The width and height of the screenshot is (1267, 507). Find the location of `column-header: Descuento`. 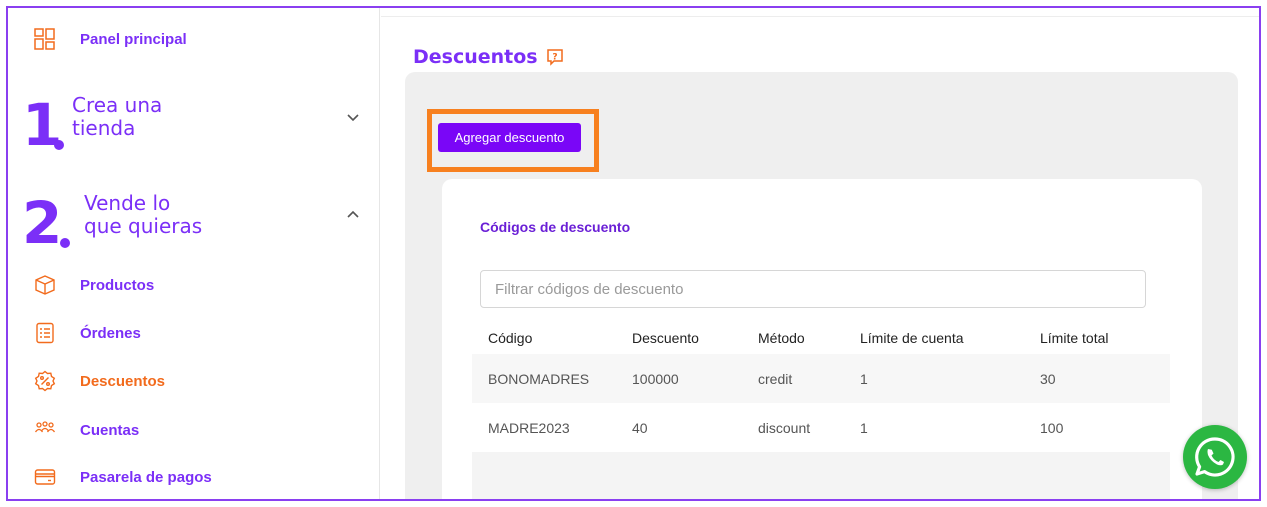

column-header: Descuento is located at coordinates (695, 338).